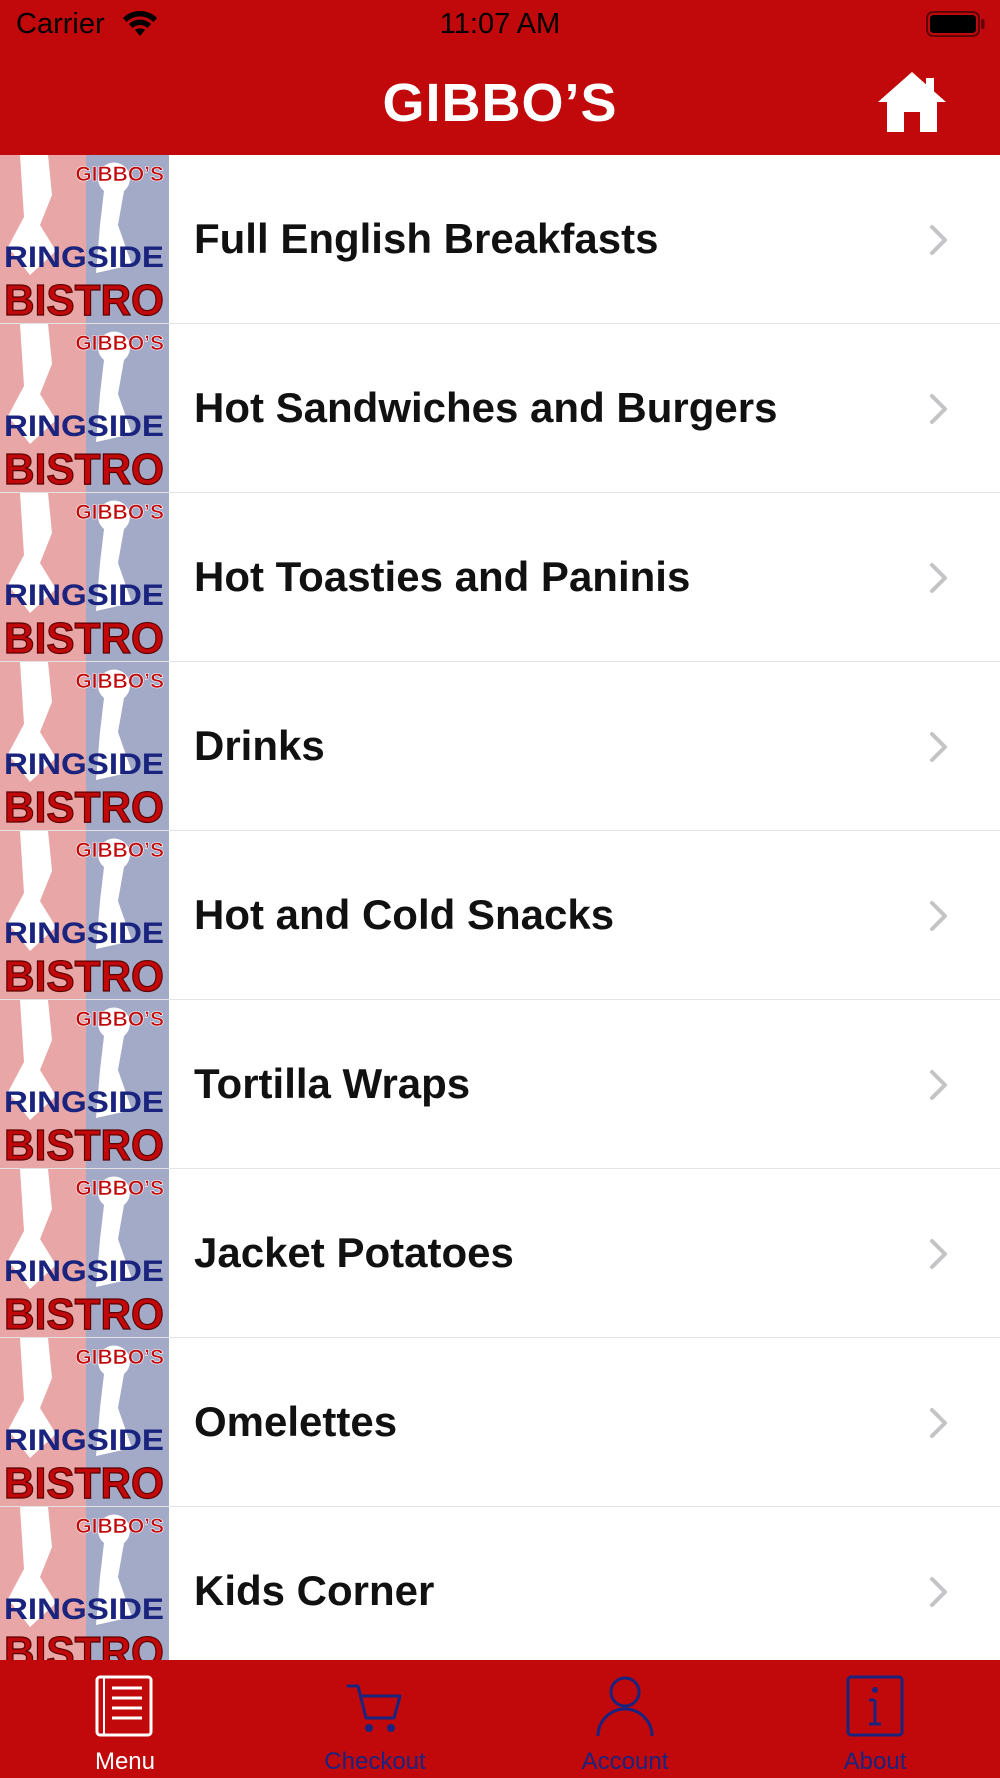 This screenshot has height=1778, width=1000. I want to click on menu-row: GIBBO’S RINGSIDE BISTRO Drinks, so click(500, 746).